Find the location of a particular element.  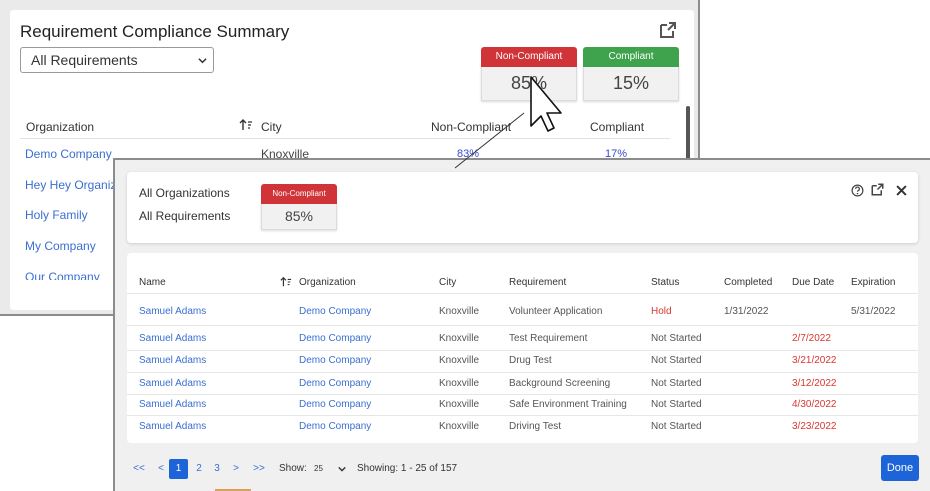

done-button: Done is located at coordinates (900, 468).